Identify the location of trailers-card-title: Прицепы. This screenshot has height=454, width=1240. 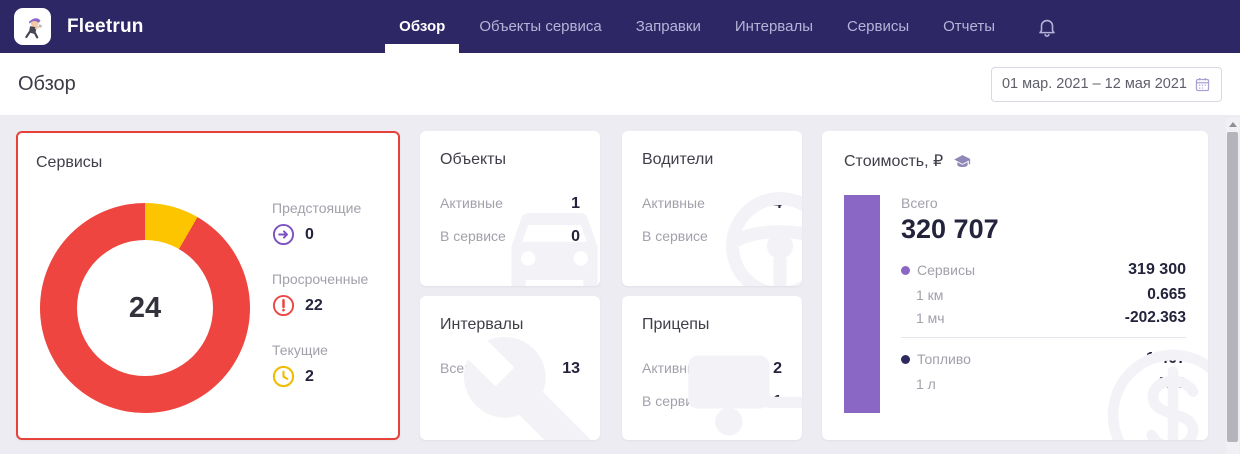
(676, 324).